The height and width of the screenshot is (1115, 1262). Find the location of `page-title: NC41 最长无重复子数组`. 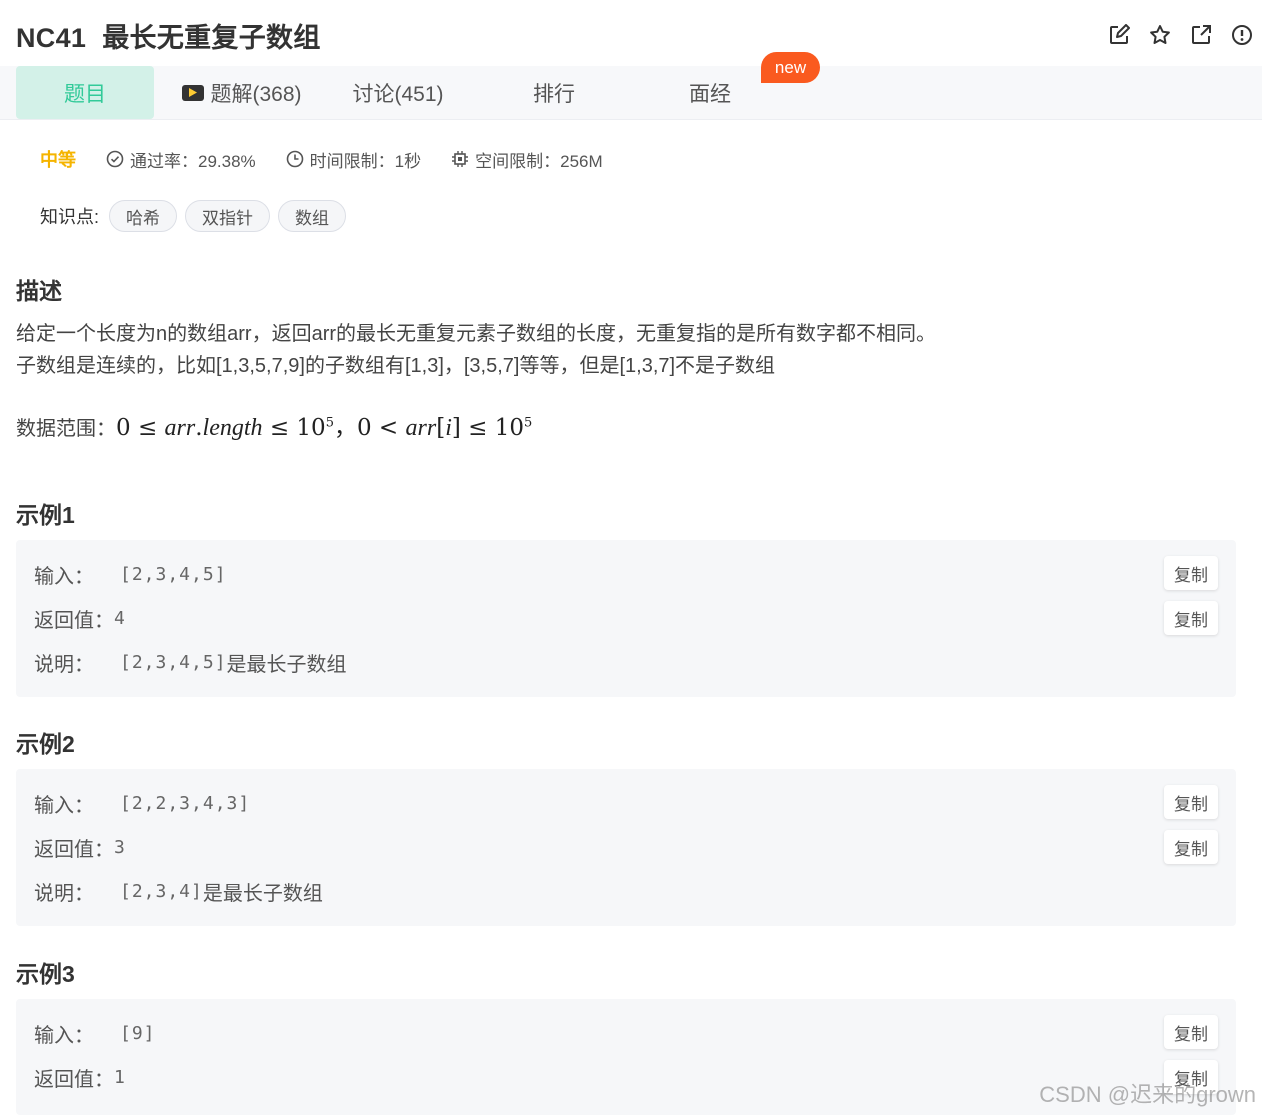

page-title: NC41 最长无重复子数组 is located at coordinates (168, 35).